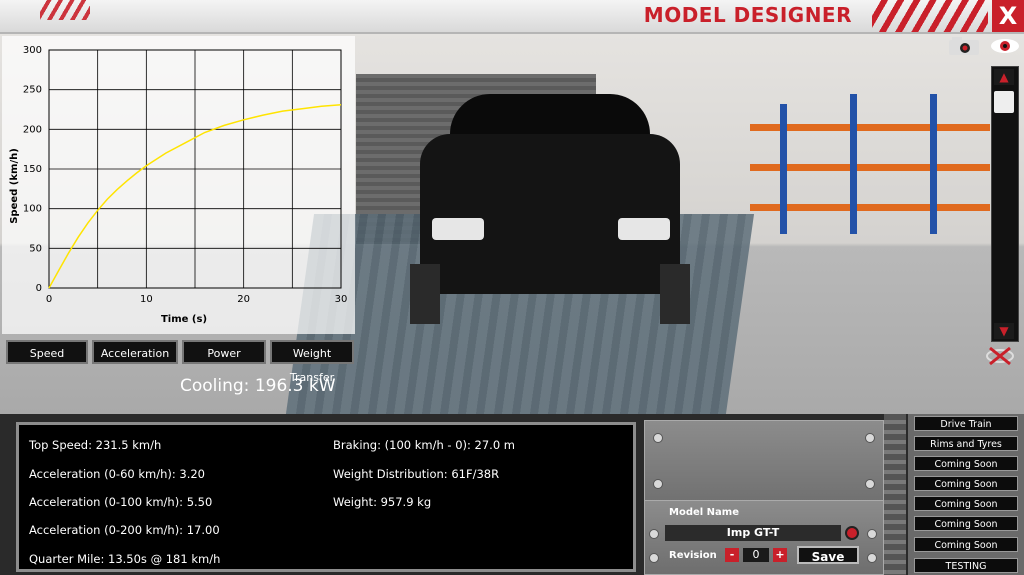 This screenshot has height=575, width=1024. I want to click on tab-speed: Speed, so click(47, 352).